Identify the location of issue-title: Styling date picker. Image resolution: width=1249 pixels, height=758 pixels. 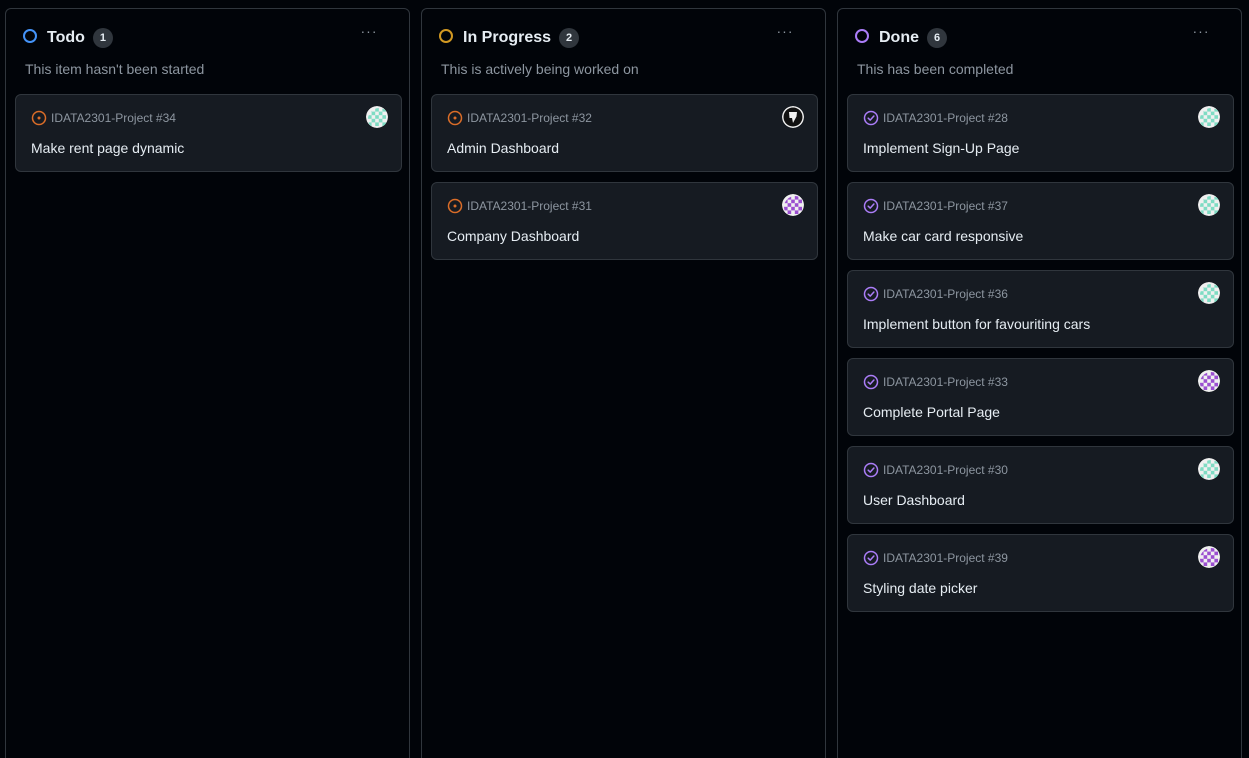
(920, 588).